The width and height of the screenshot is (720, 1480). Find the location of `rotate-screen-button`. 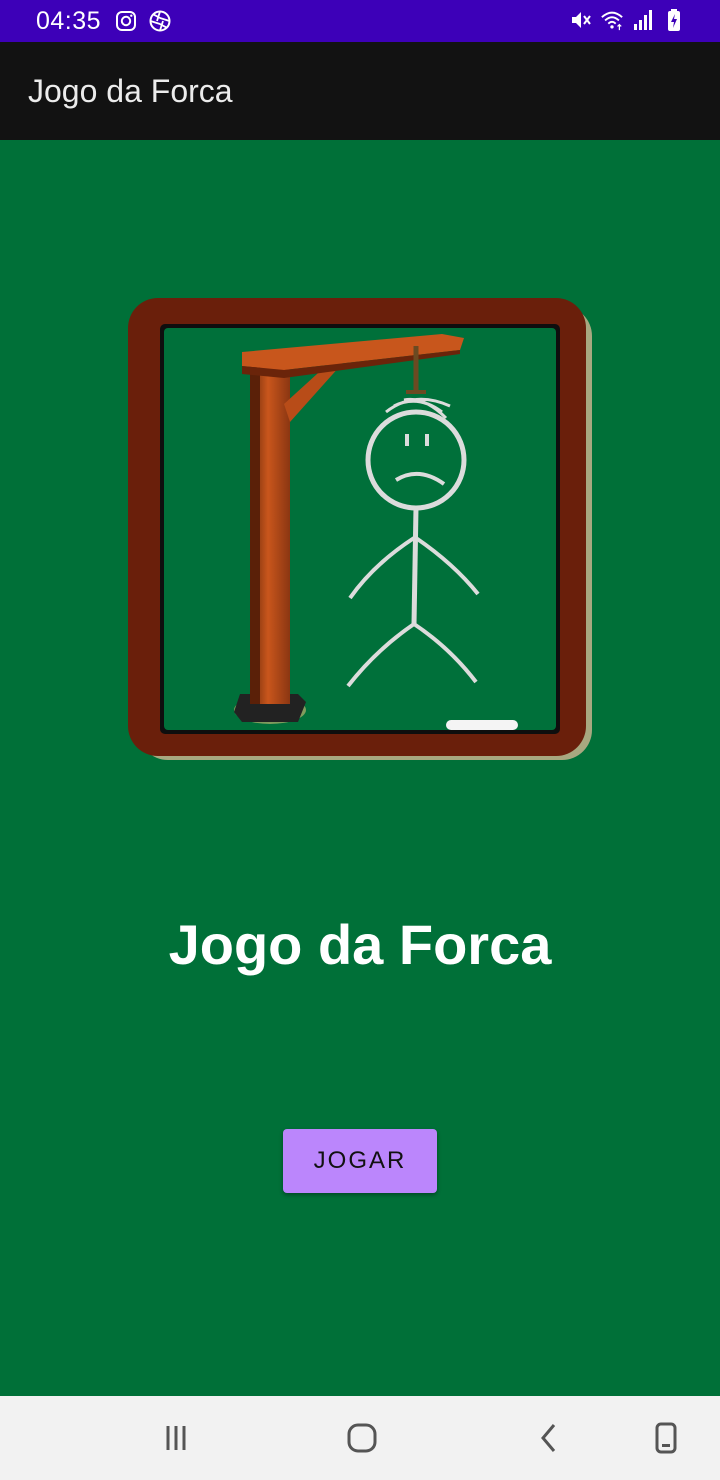

rotate-screen-button is located at coordinates (666, 1438).